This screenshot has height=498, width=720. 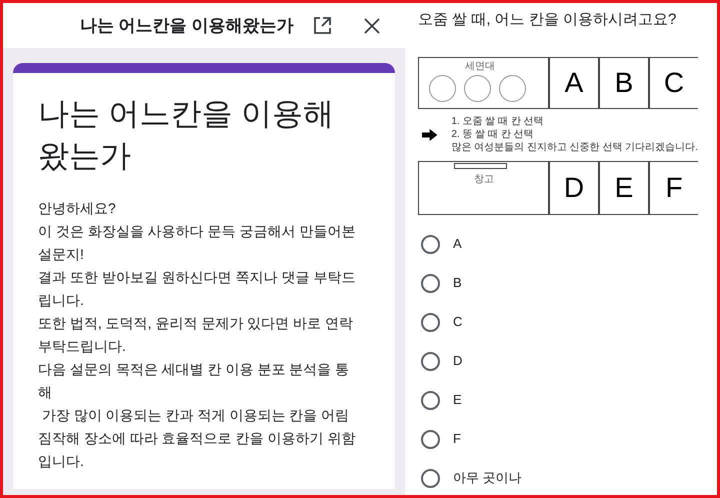 What do you see at coordinates (573, 83) in the screenshot?
I see `stall-letter: A` at bounding box center [573, 83].